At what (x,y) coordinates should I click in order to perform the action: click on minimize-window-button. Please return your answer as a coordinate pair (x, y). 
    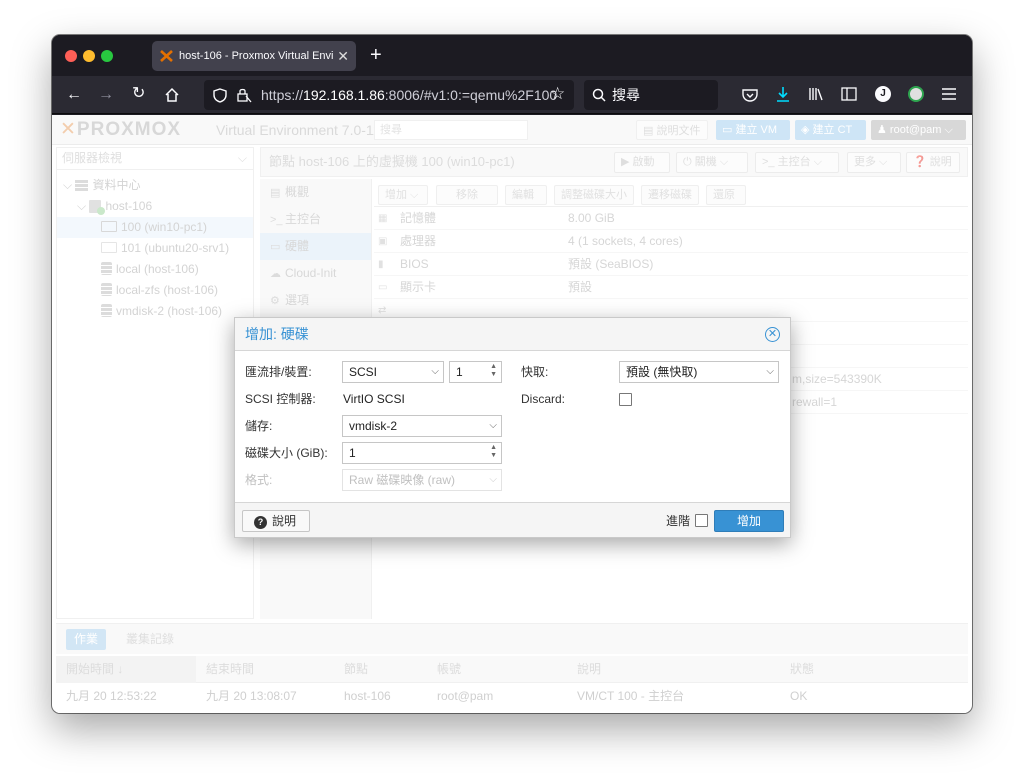
    Looking at the image, I should click on (89, 56).